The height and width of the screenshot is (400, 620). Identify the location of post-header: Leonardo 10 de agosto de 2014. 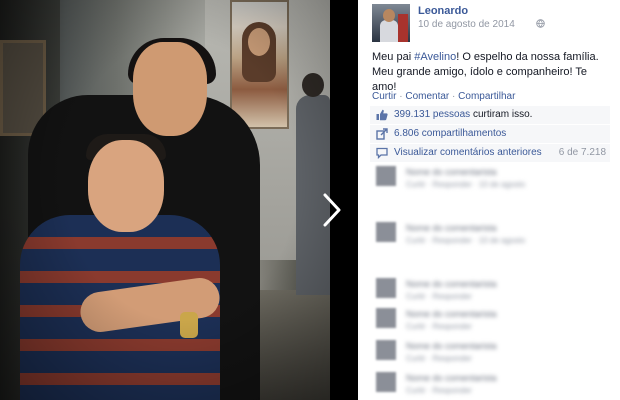
(492, 24).